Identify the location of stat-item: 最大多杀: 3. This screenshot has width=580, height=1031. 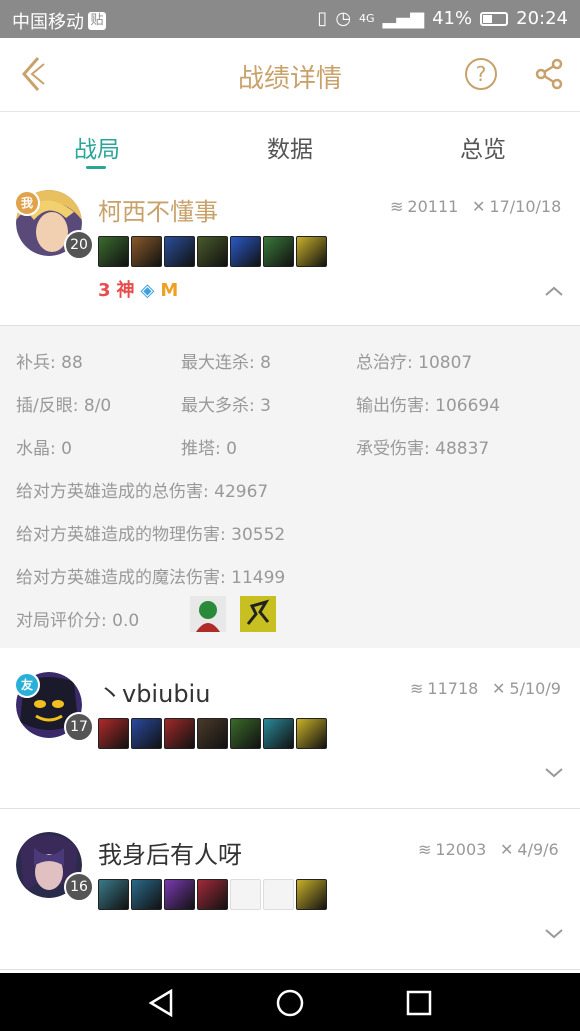
(226, 406).